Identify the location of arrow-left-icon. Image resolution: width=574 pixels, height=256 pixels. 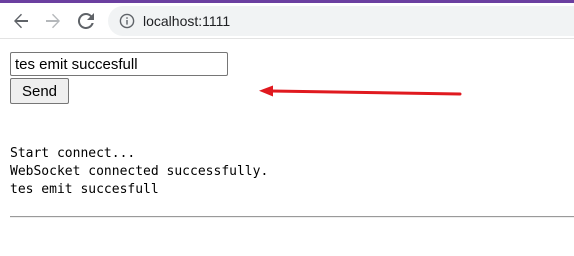
(21, 21).